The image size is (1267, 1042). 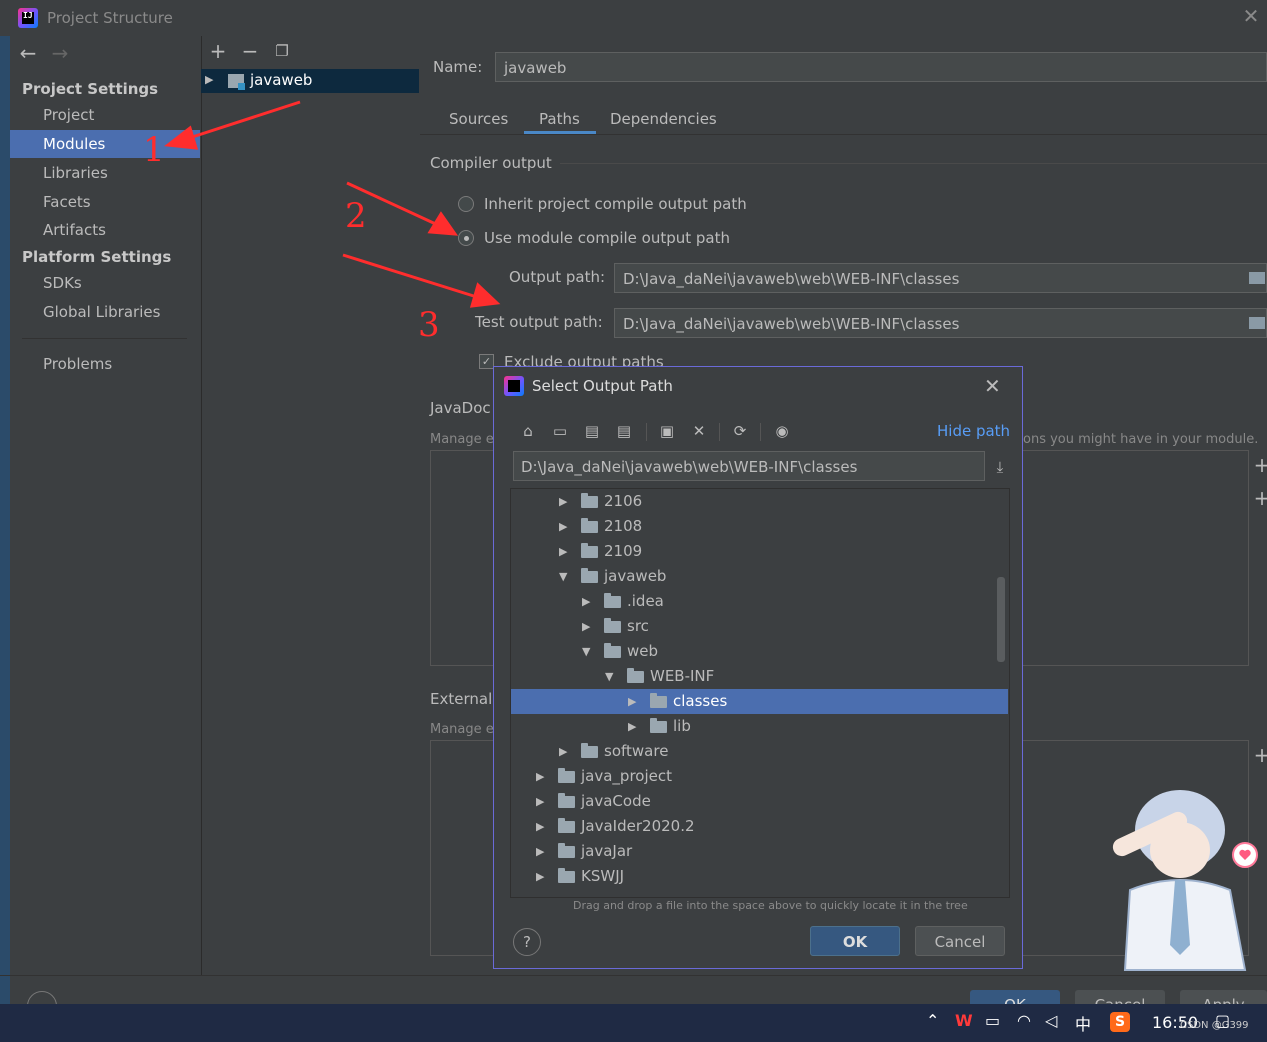 I want to click on wps-icon: W, so click(x=964, y=1020).